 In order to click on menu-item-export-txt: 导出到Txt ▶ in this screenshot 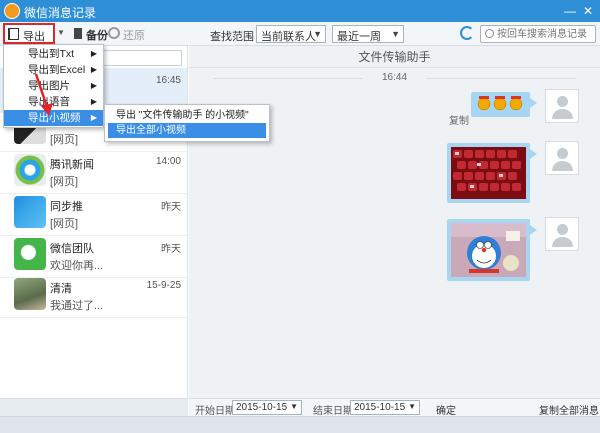, I will do `click(53, 54)`.